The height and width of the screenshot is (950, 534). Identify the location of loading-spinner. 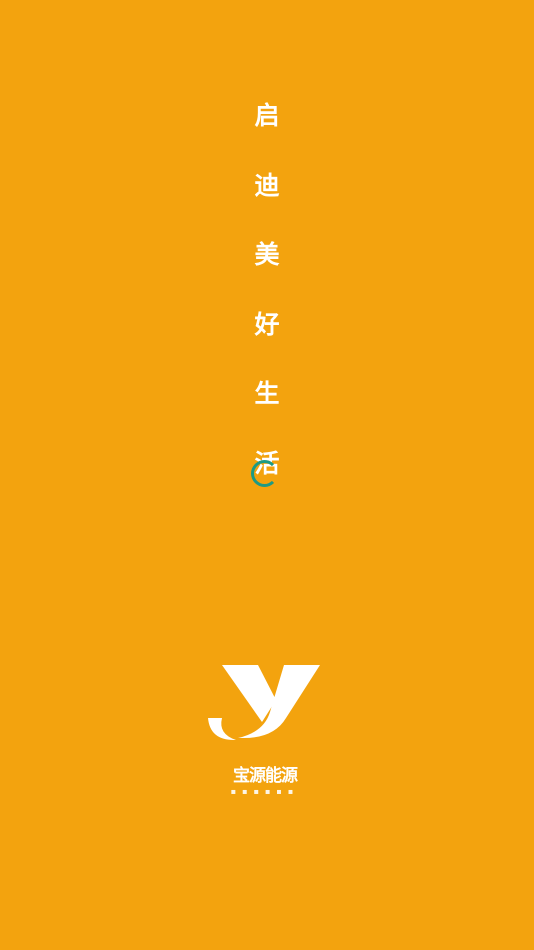
(264, 473).